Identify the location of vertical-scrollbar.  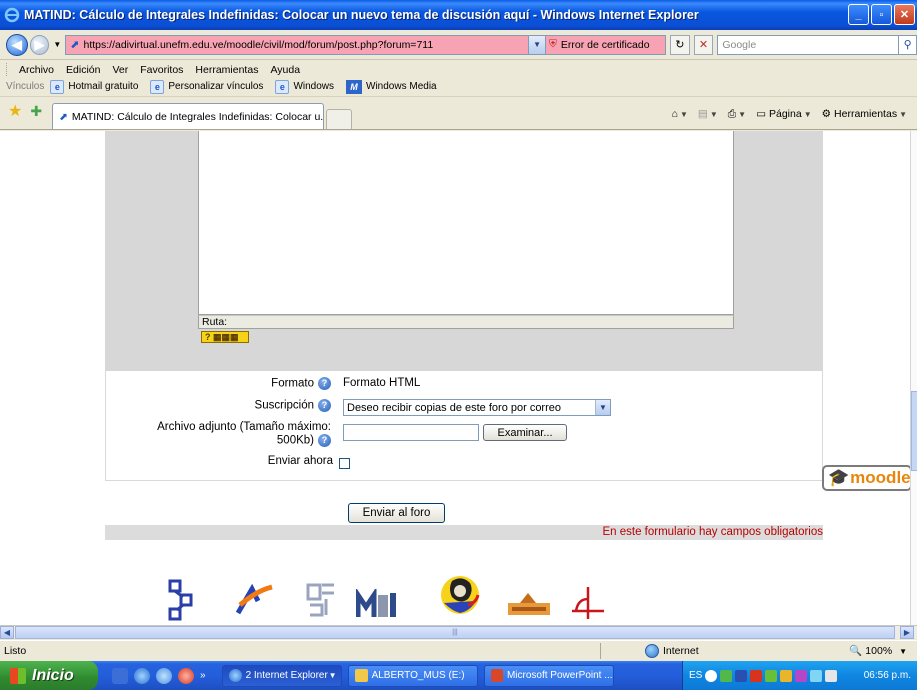
(913, 378).